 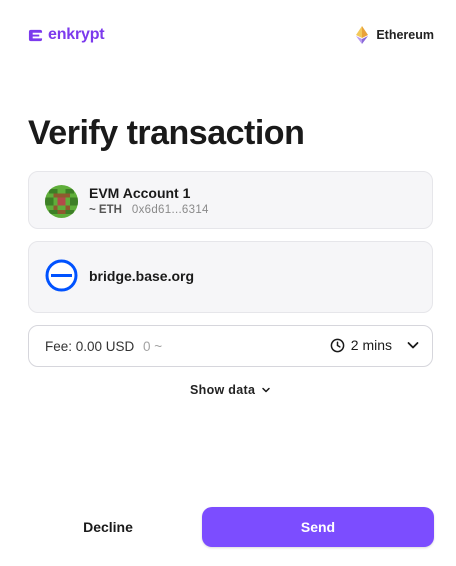 What do you see at coordinates (142, 276) in the screenshot?
I see `site-domain: bridge.base.org` at bounding box center [142, 276].